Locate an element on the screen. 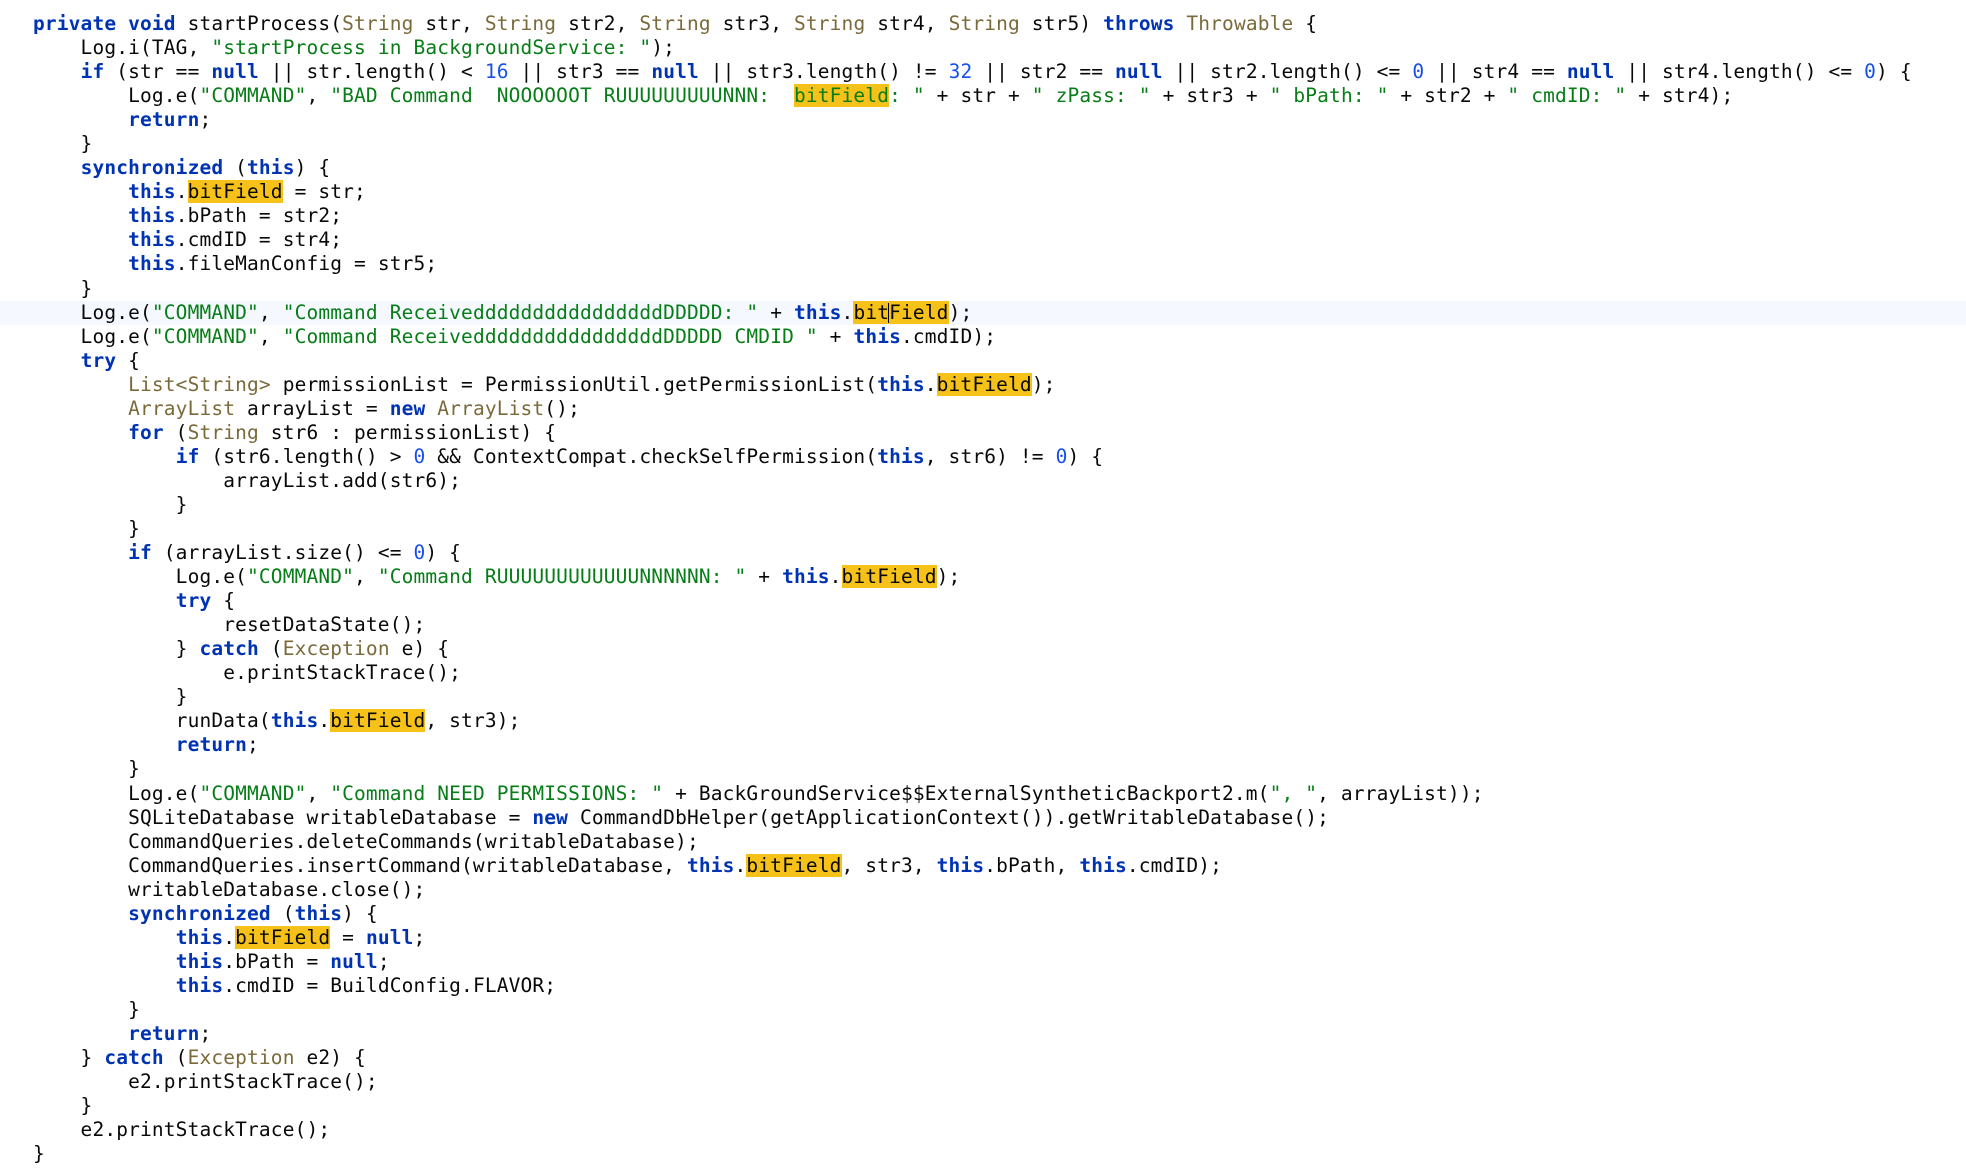  type-token: Exception is located at coordinates (336, 649).